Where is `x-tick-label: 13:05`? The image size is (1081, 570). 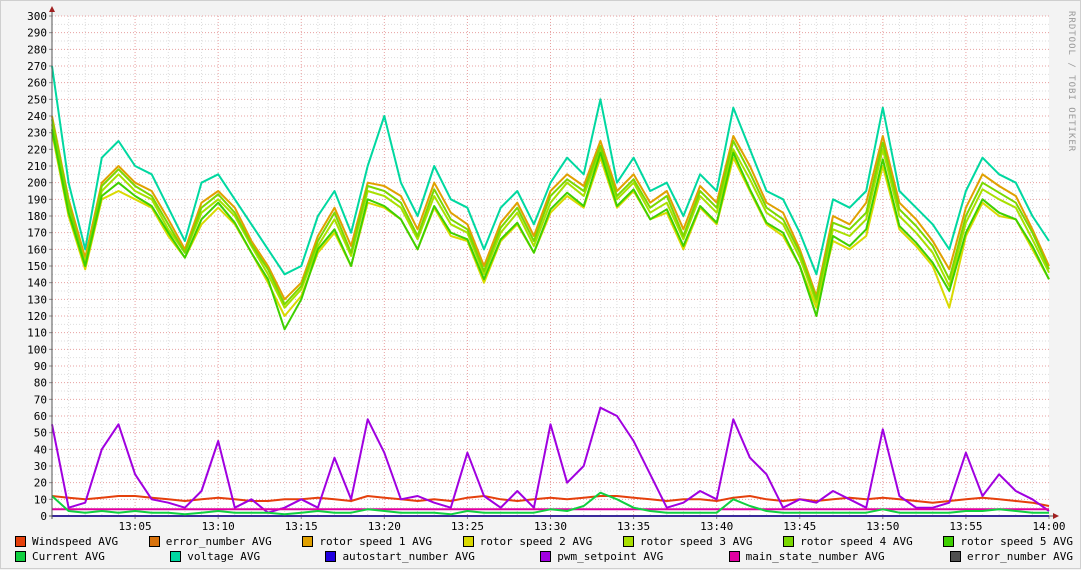 x-tick-label: 13:05 is located at coordinates (135, 526).